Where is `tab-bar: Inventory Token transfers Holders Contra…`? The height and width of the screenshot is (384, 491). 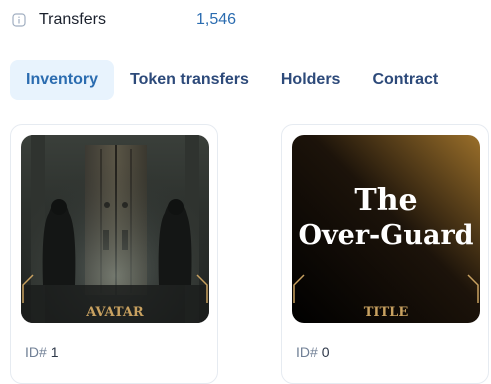 tab-bar: Inventory Token transfers Holders Contra… is located at coordinates (232, 80).